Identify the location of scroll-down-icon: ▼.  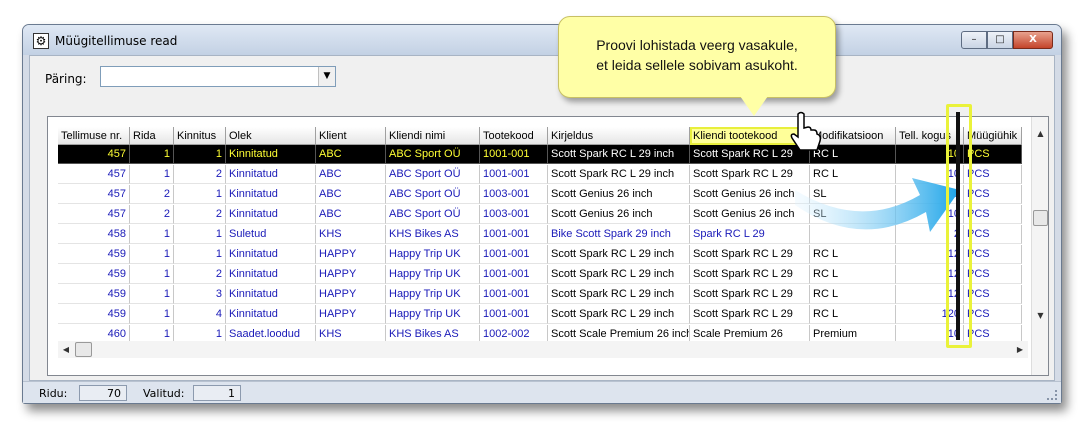
(1040, 315).